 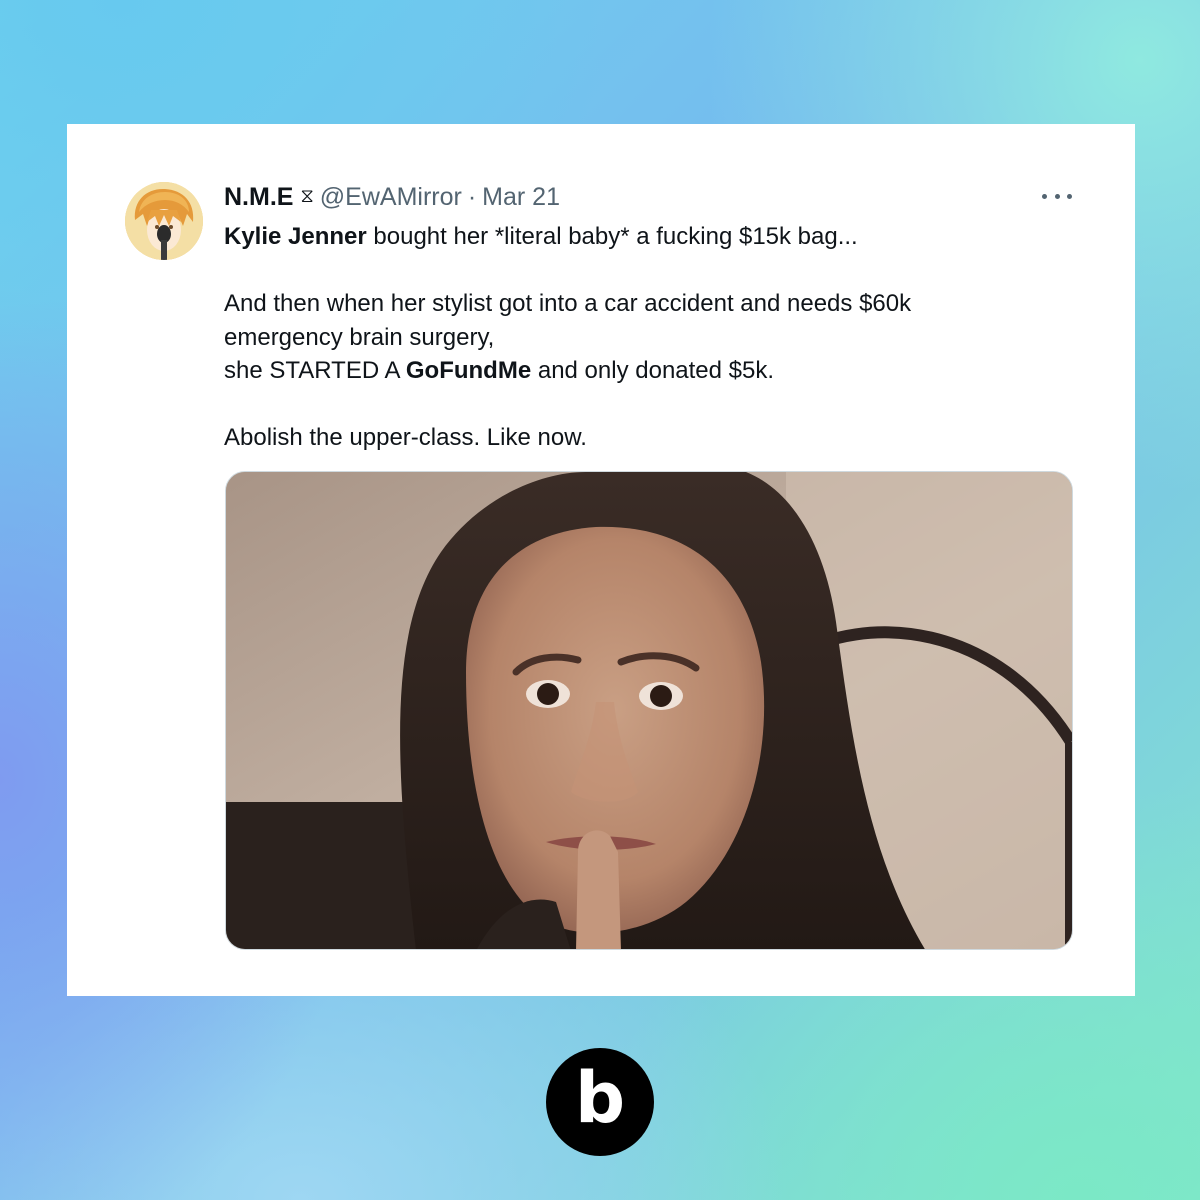 What do you see at coordinates (258, 197) in the screenshot?
I see `display-name: N.M.E` at bounding box center [258, 197].